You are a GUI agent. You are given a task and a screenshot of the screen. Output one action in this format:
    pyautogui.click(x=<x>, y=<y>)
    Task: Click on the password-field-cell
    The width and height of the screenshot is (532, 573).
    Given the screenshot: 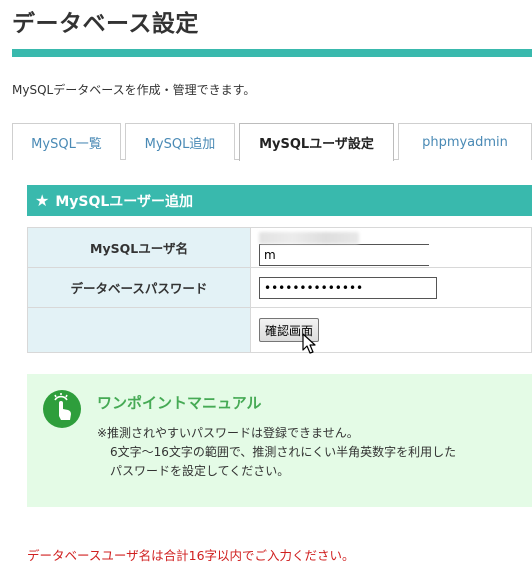 What is the action you would take?
    pyautogui.click(x=391, y=287)
    